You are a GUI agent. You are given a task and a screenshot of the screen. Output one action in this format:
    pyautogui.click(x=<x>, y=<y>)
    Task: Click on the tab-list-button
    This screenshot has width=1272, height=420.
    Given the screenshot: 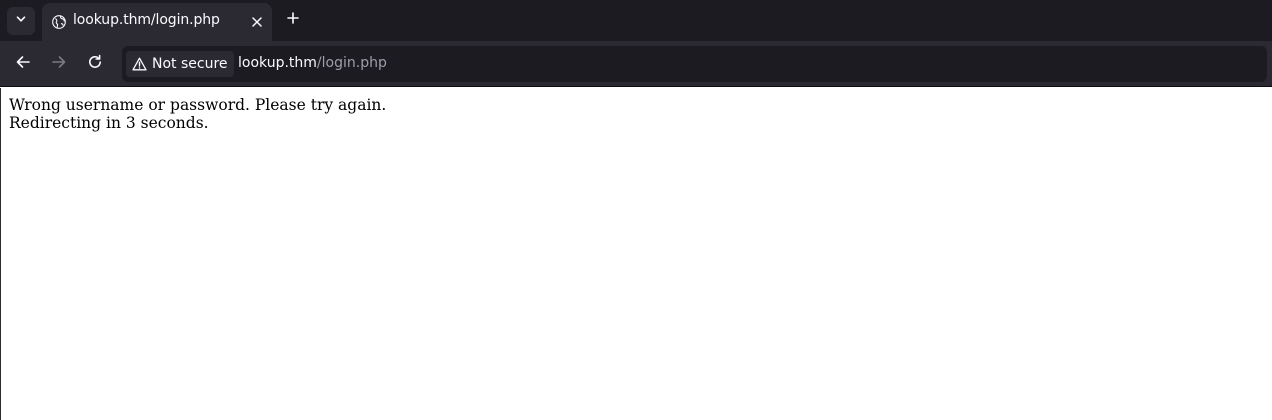 What is the action you would take?
    pyautogui.click(x=21, y=21)
    